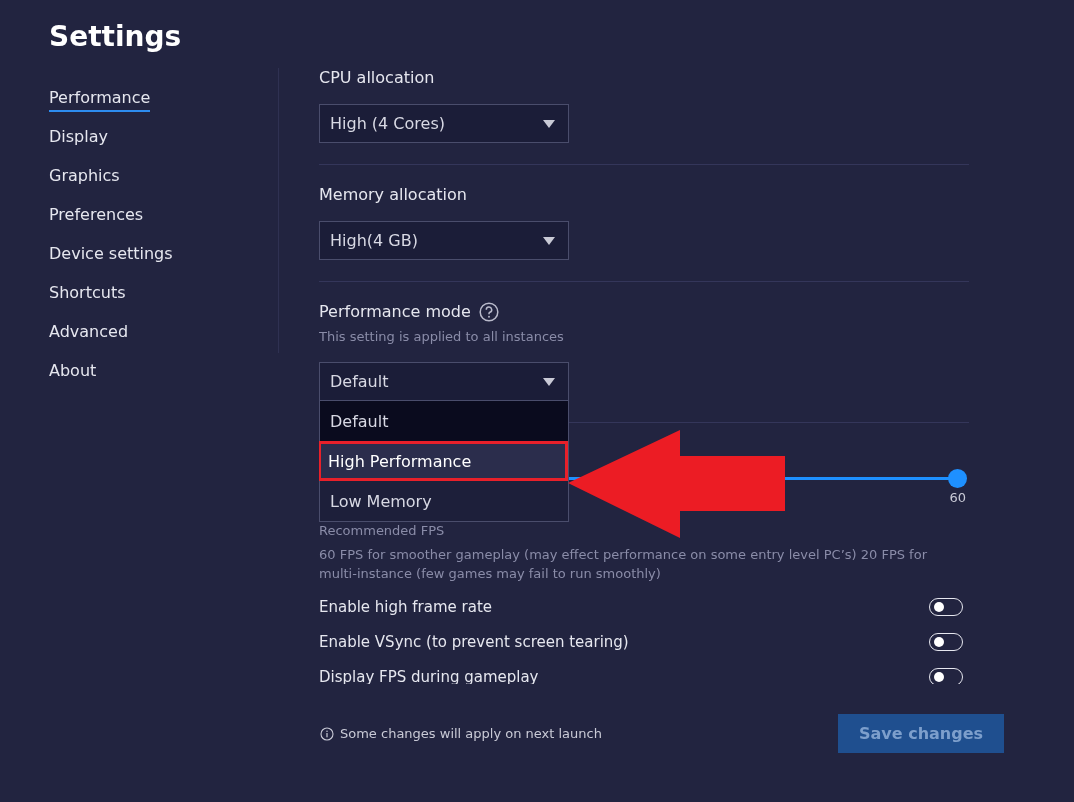 The height and width of the screenshot is (802, 1074). I want to click on info-icon, so click(327, 733).